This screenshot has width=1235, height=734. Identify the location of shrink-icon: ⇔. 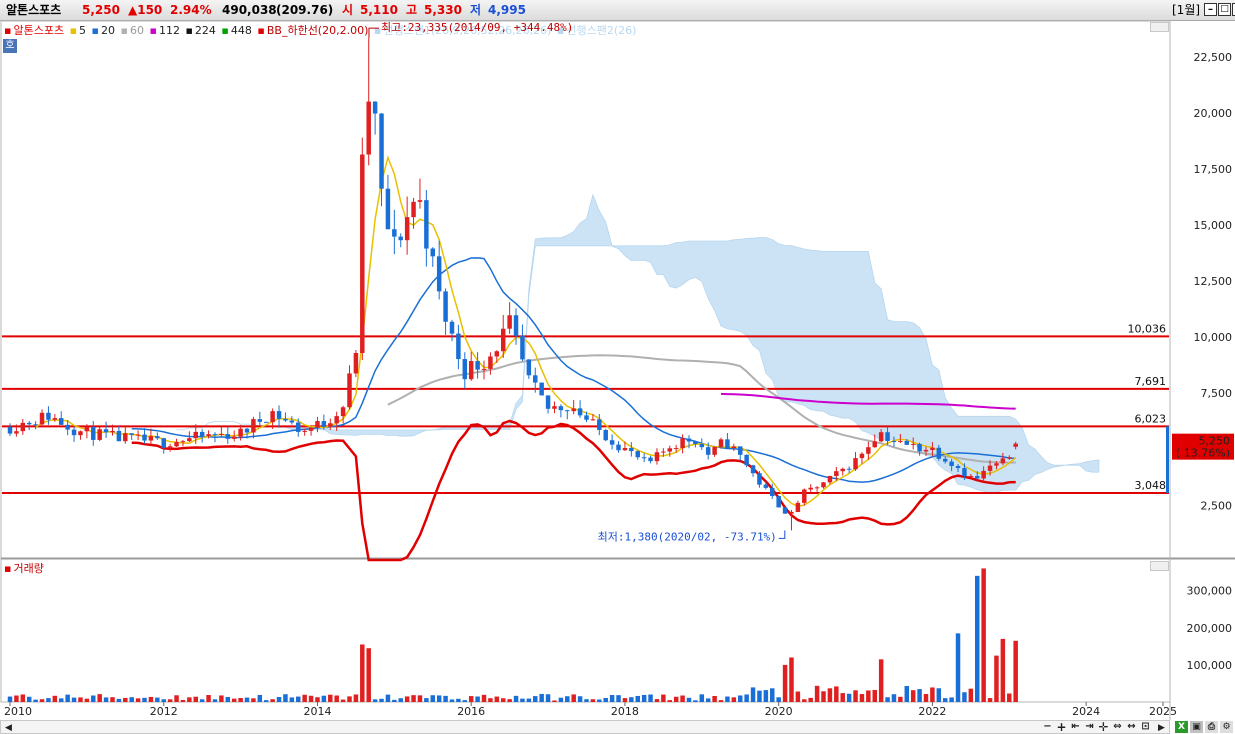
(1117, 727).